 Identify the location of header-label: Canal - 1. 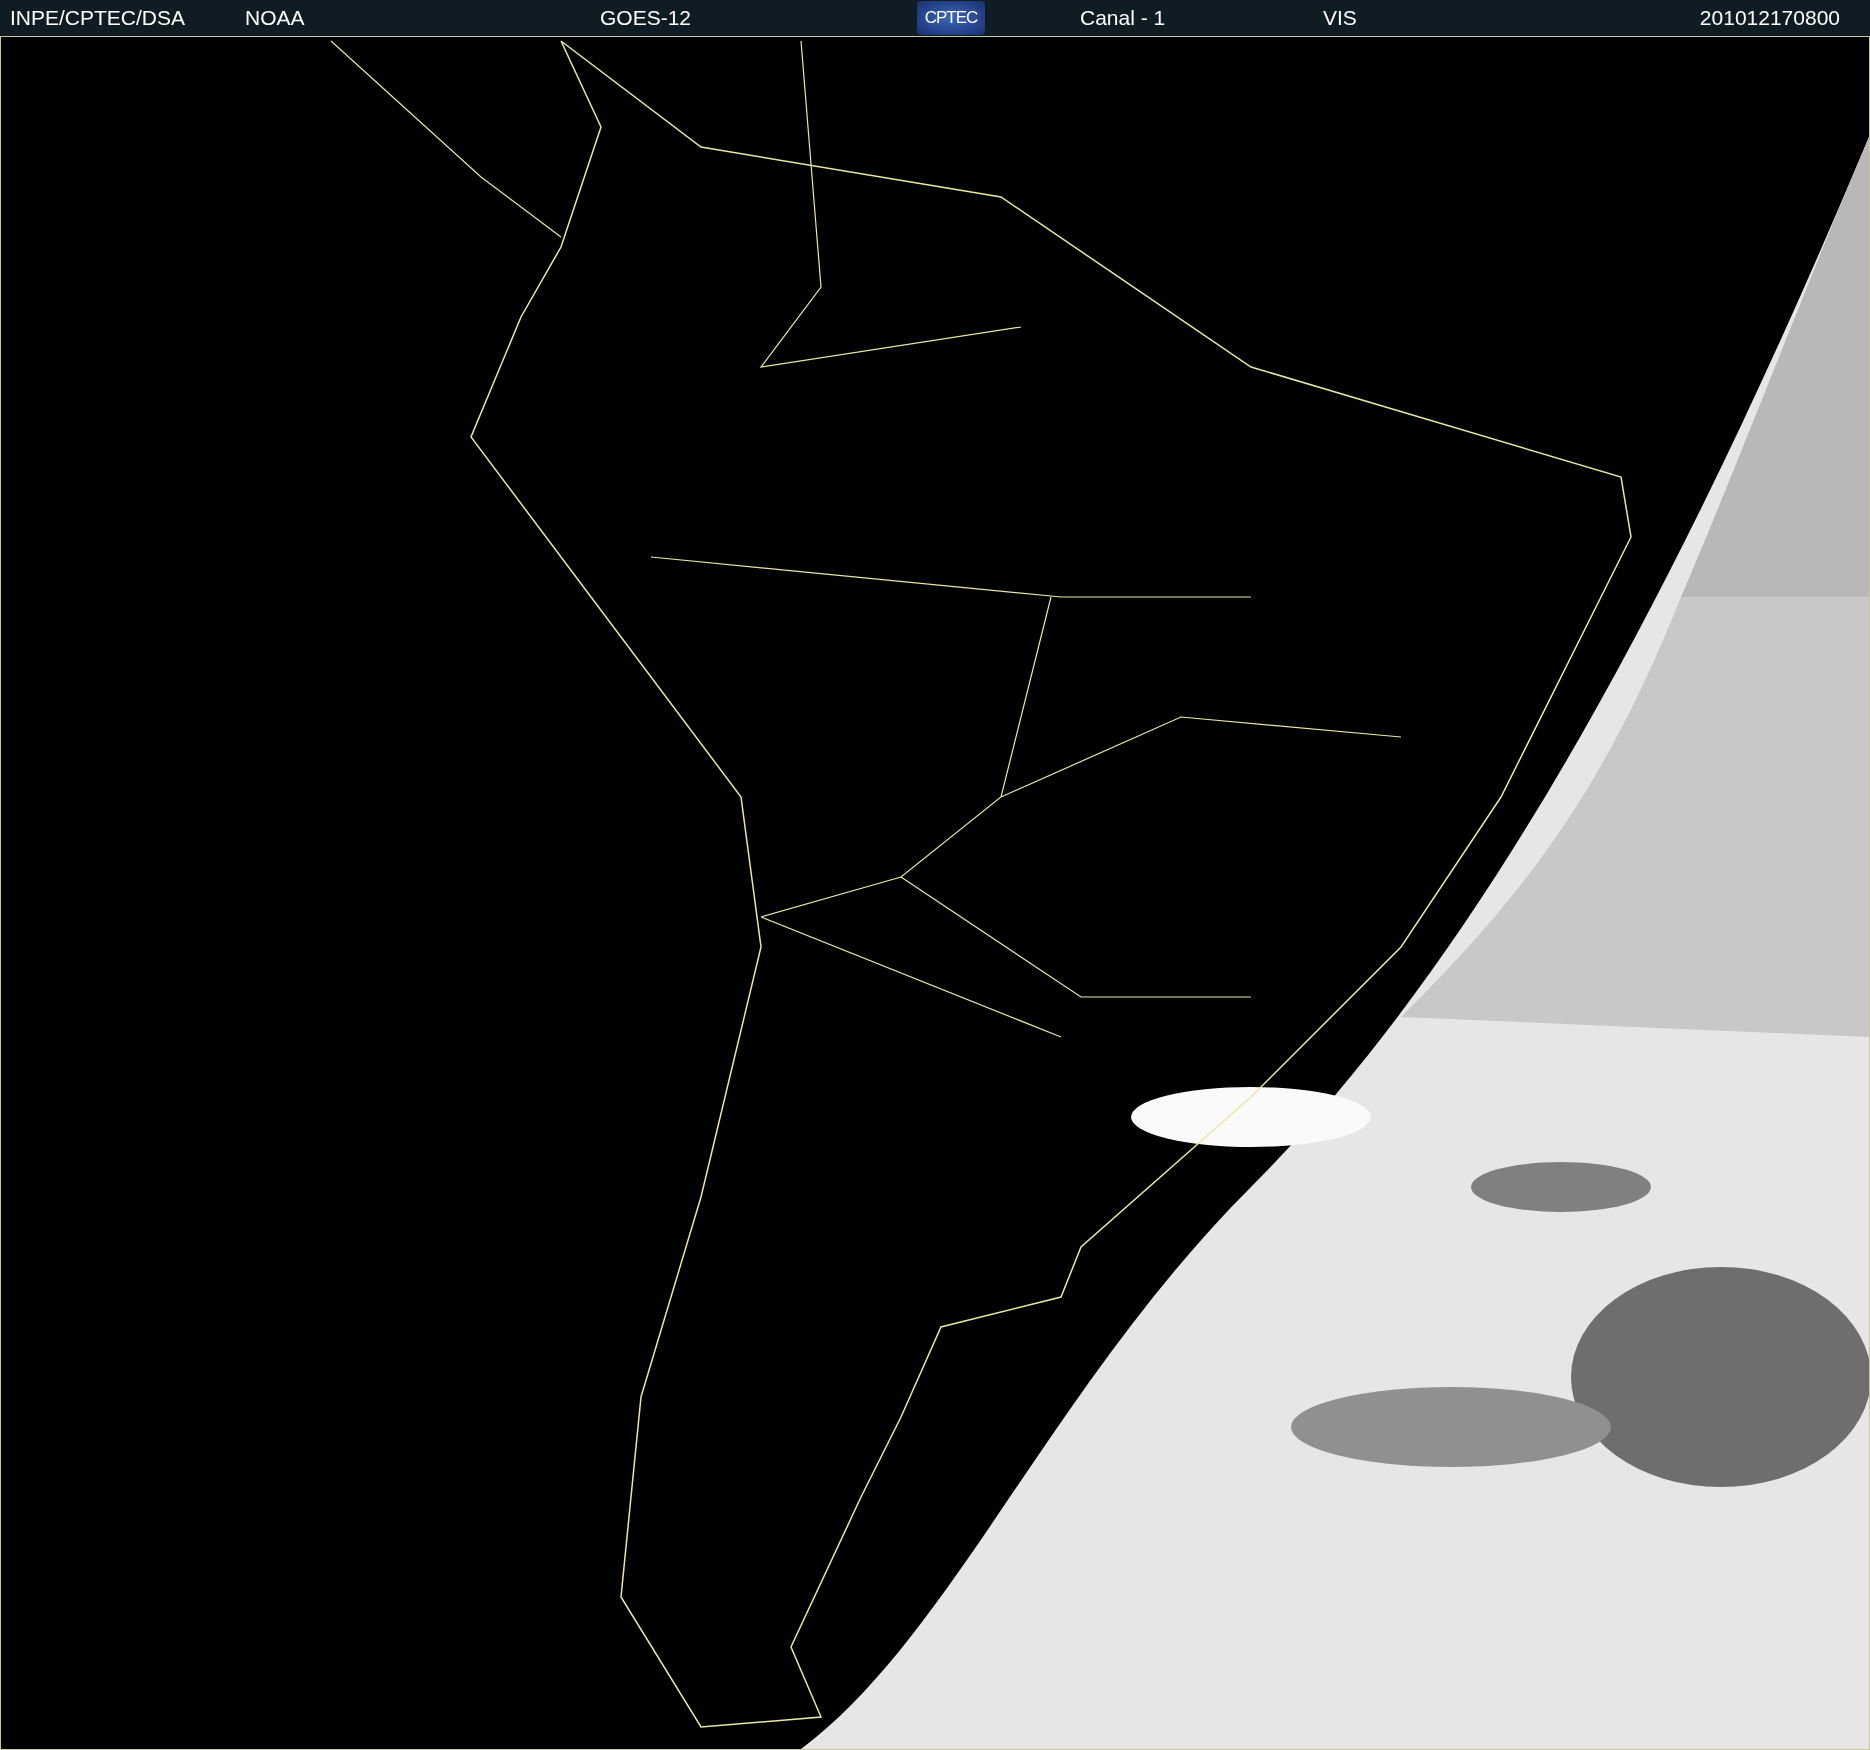
(1123, 18).